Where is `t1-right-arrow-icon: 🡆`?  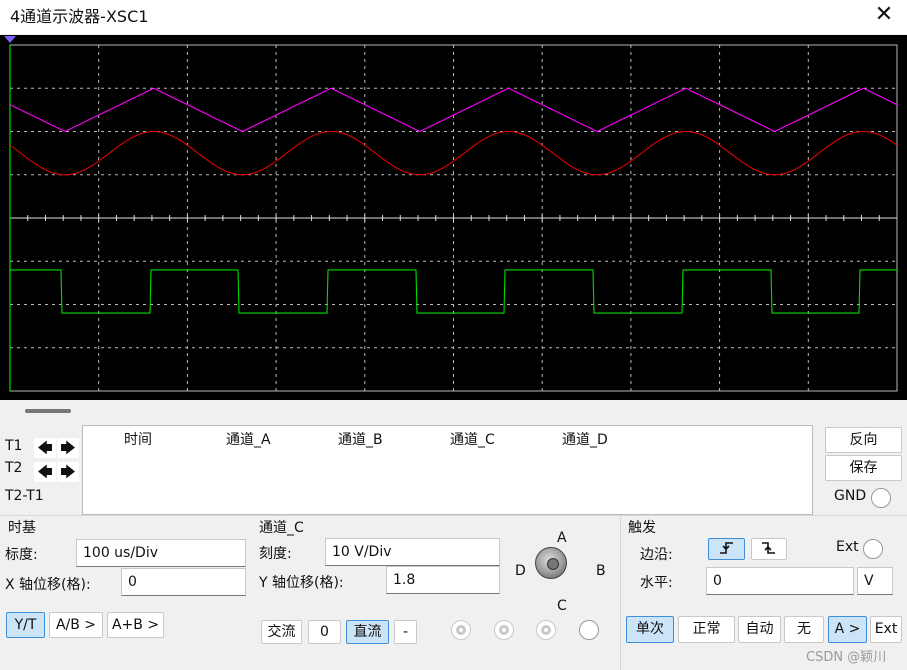 t1-right-arrow-icon: 🡆 is located at coordinates (68, 448).